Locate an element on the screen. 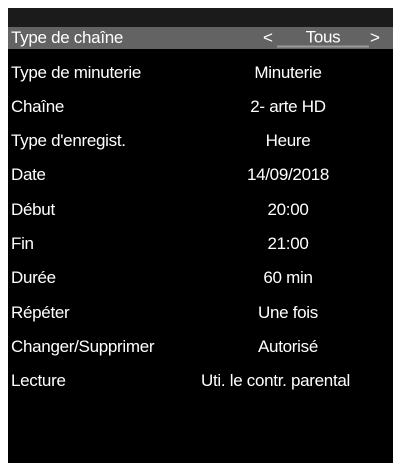 The image size is (393, 471). row-value: 60 min is located at coordinates (288, 277).